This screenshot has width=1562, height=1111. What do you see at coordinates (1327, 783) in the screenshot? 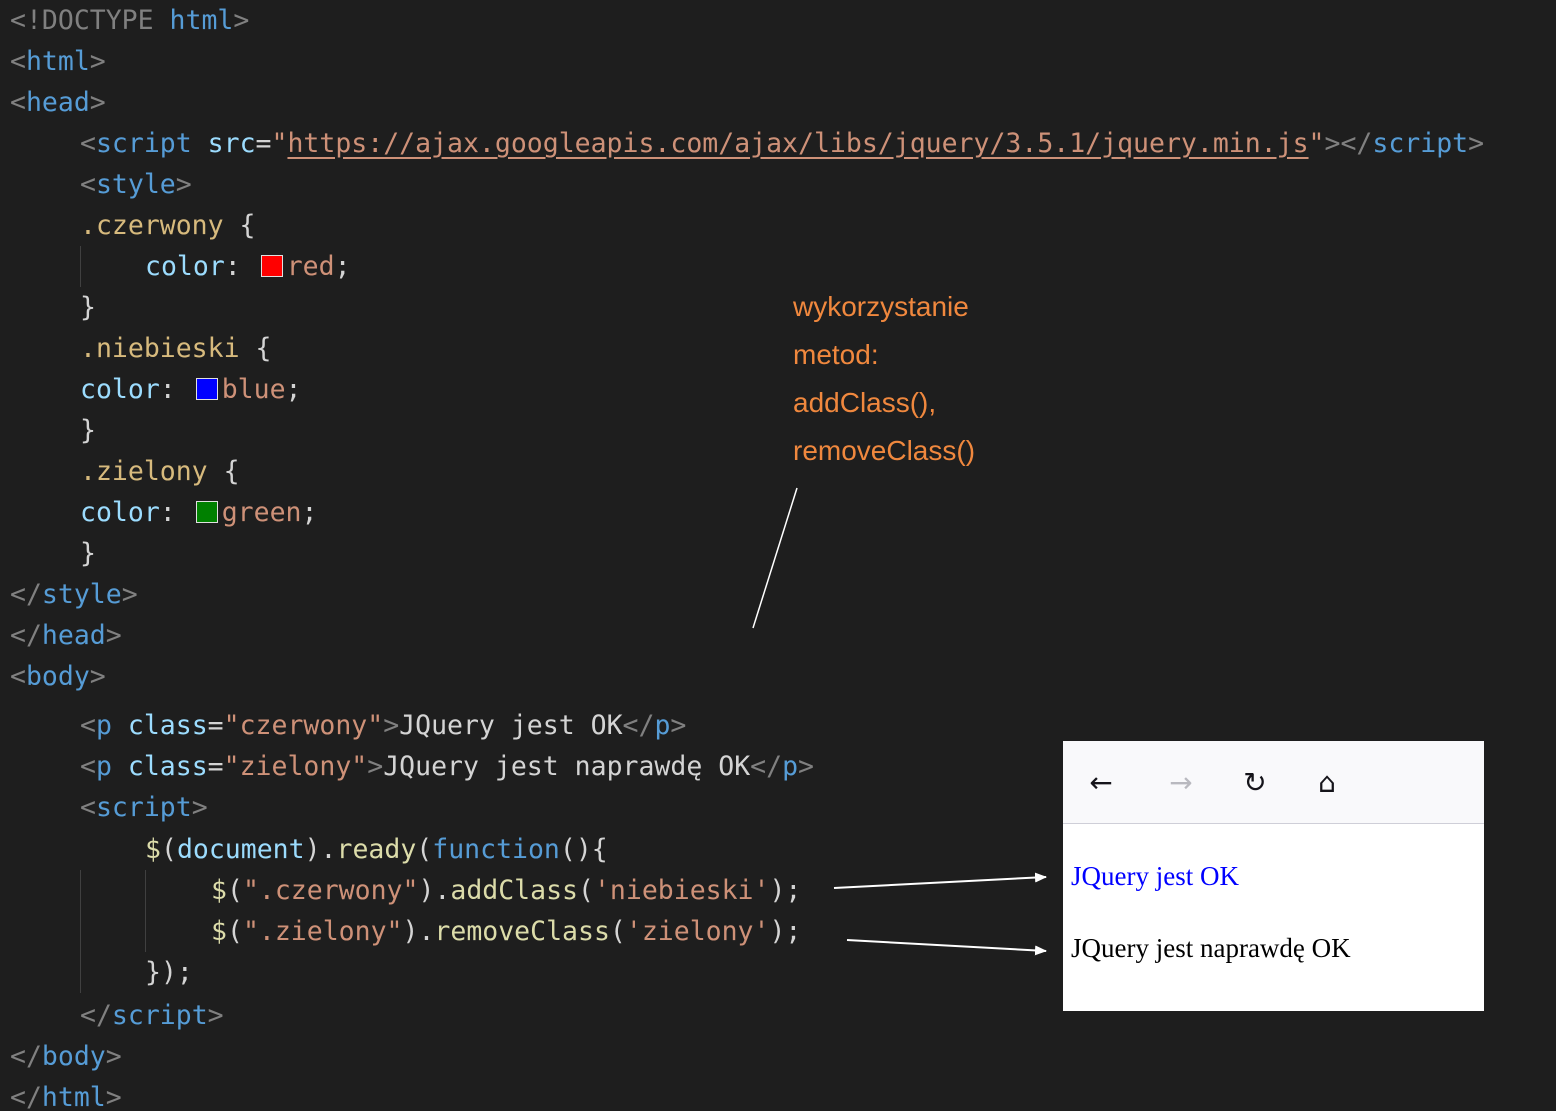
I see `home-icon: ⌂` at bounding box center [1327, 783].